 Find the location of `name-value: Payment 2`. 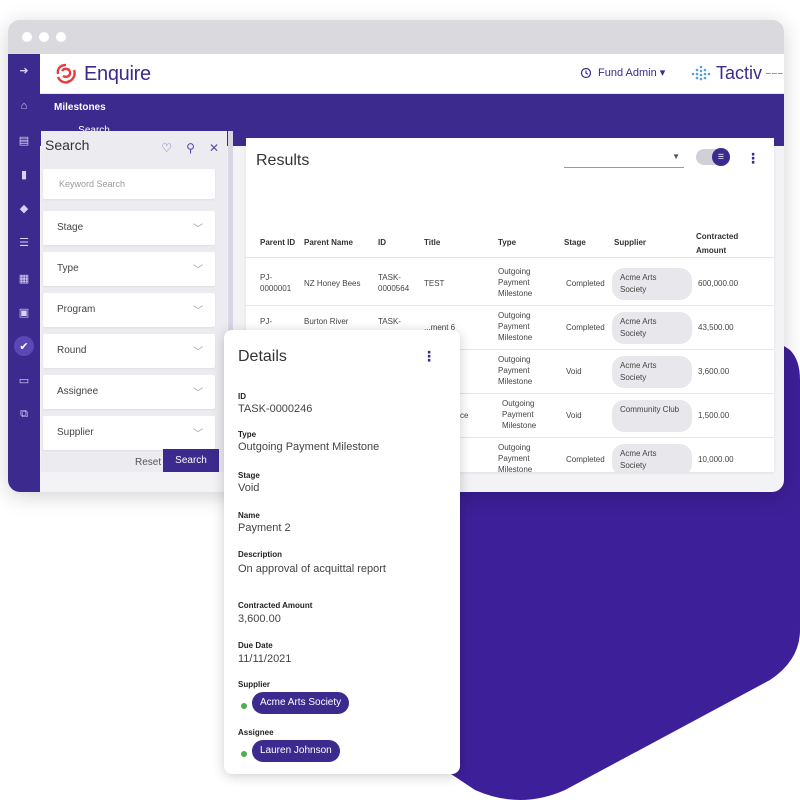

name-value: Payment 2 is located at coordinates (264, 528).